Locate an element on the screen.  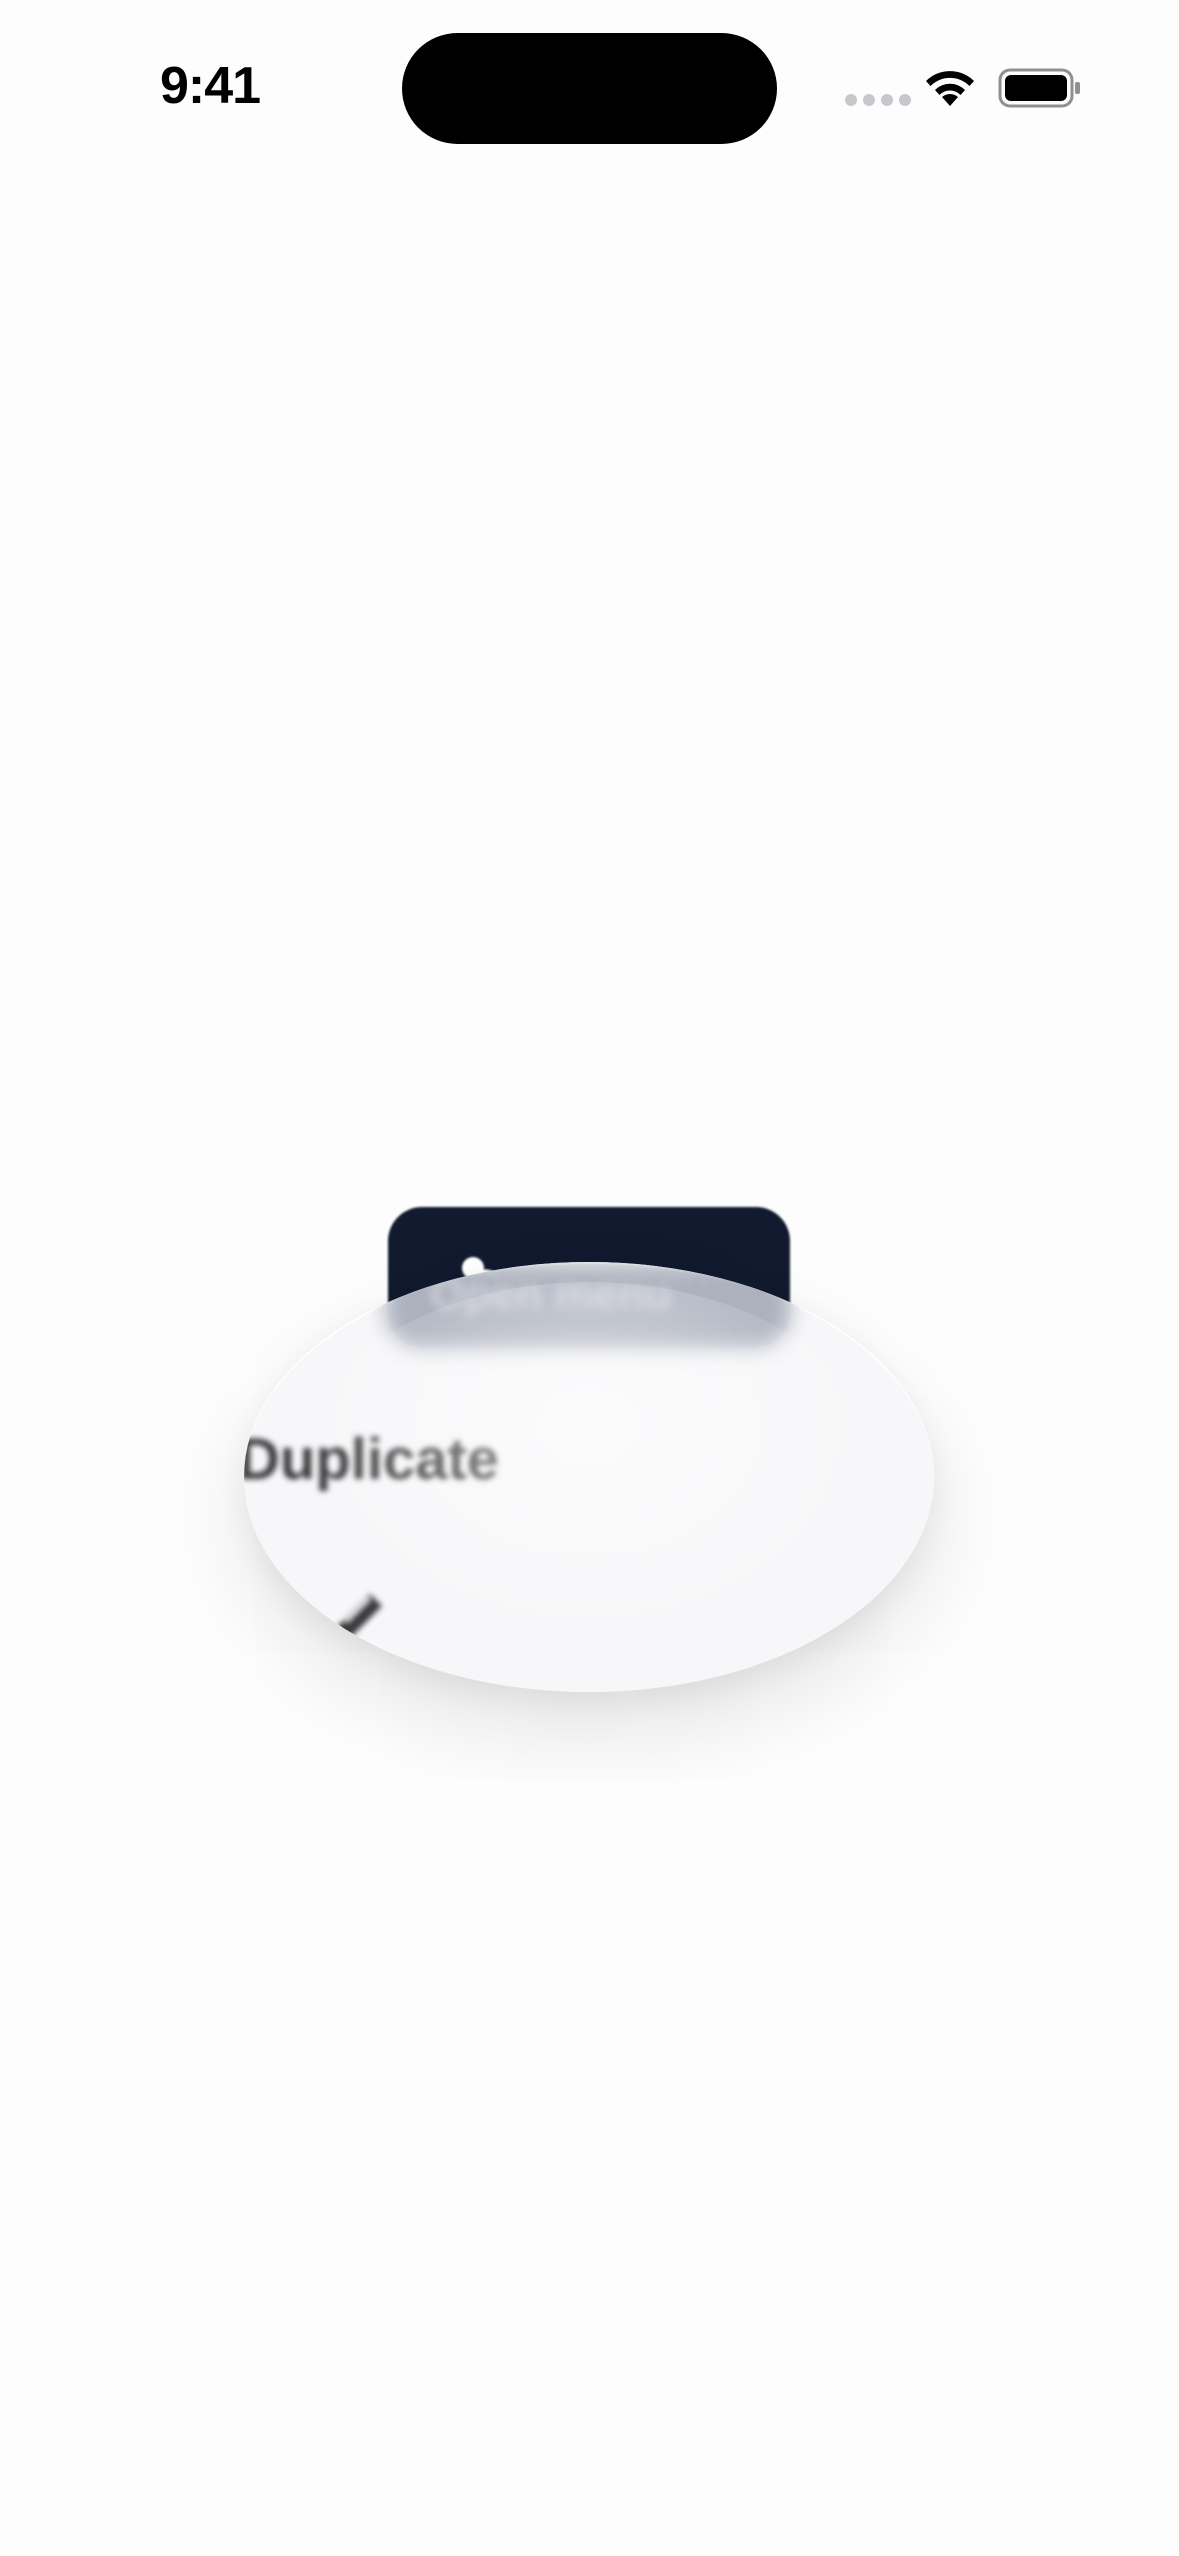
status-bar: 9:41 is located at coordinates (589, 90).